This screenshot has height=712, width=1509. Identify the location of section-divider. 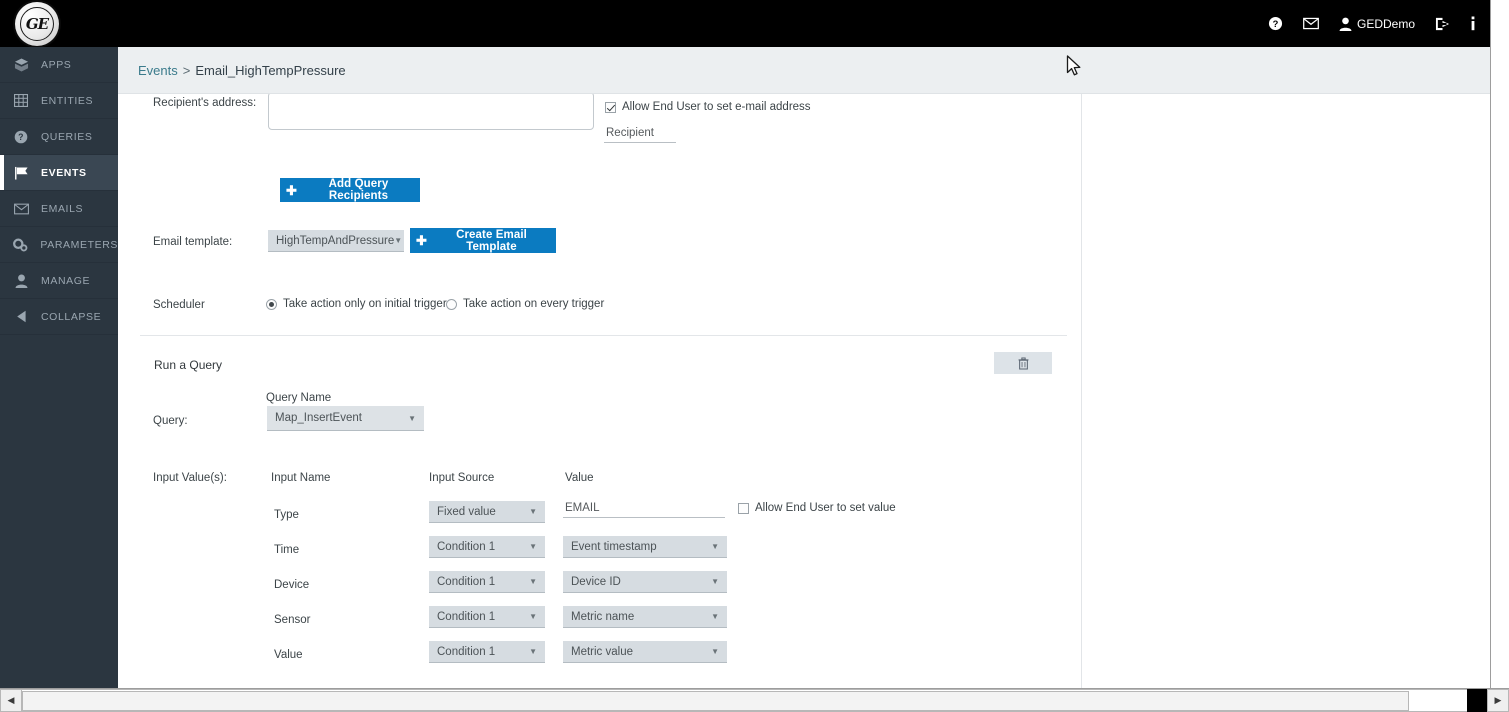
(603, 335).